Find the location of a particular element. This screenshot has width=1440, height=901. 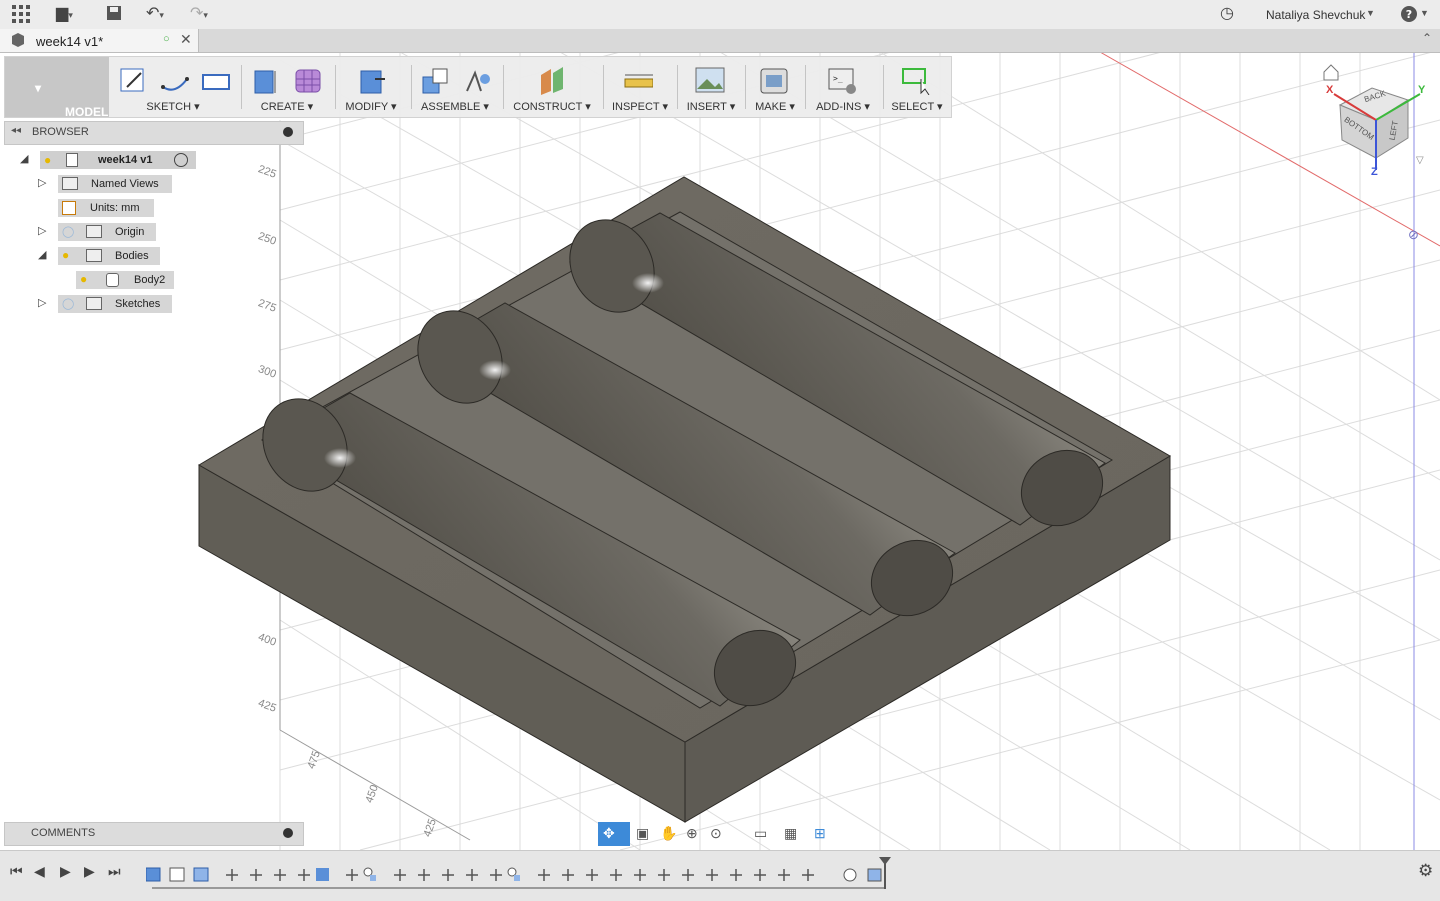

3d-print-icon is located at coordinates (774, 80).